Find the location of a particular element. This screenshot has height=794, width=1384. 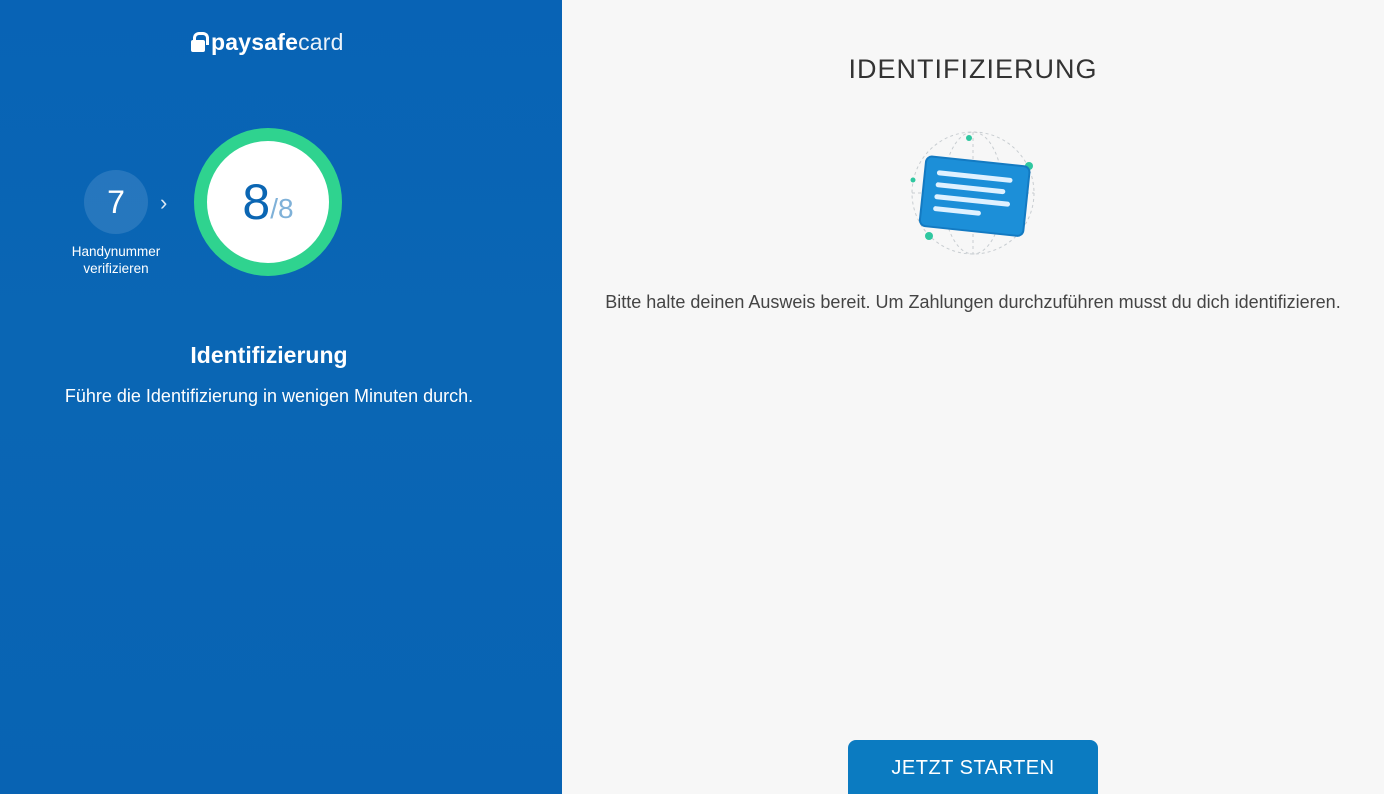

left-title: Identifizierung is located at coordinates (269, 355).